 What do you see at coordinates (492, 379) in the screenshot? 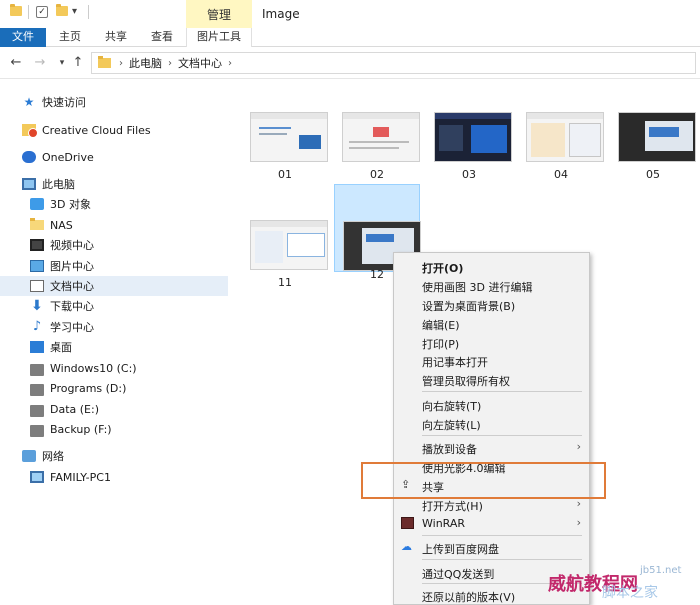
I see `menu-item-take-ownership: 管理员取得所有权` at bounding box center [492, 379].